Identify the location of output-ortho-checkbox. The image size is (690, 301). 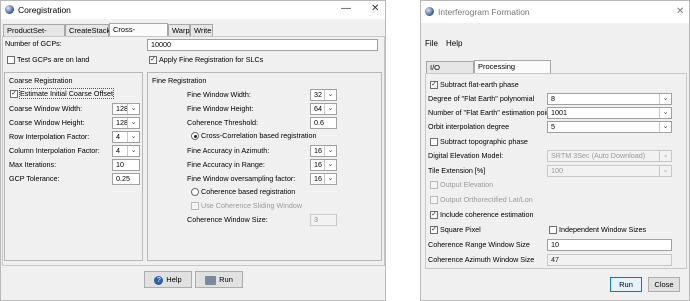
(434, 200).